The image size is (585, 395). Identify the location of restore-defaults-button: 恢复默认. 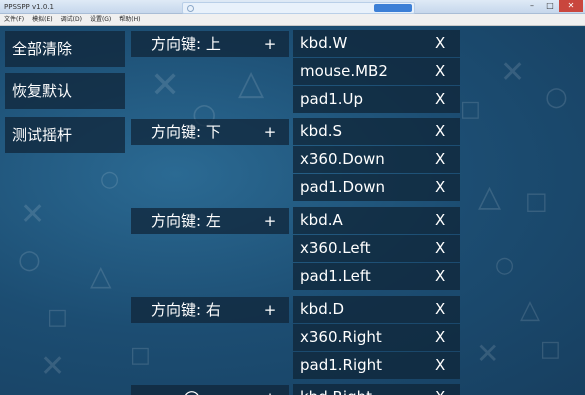
(65, 91).